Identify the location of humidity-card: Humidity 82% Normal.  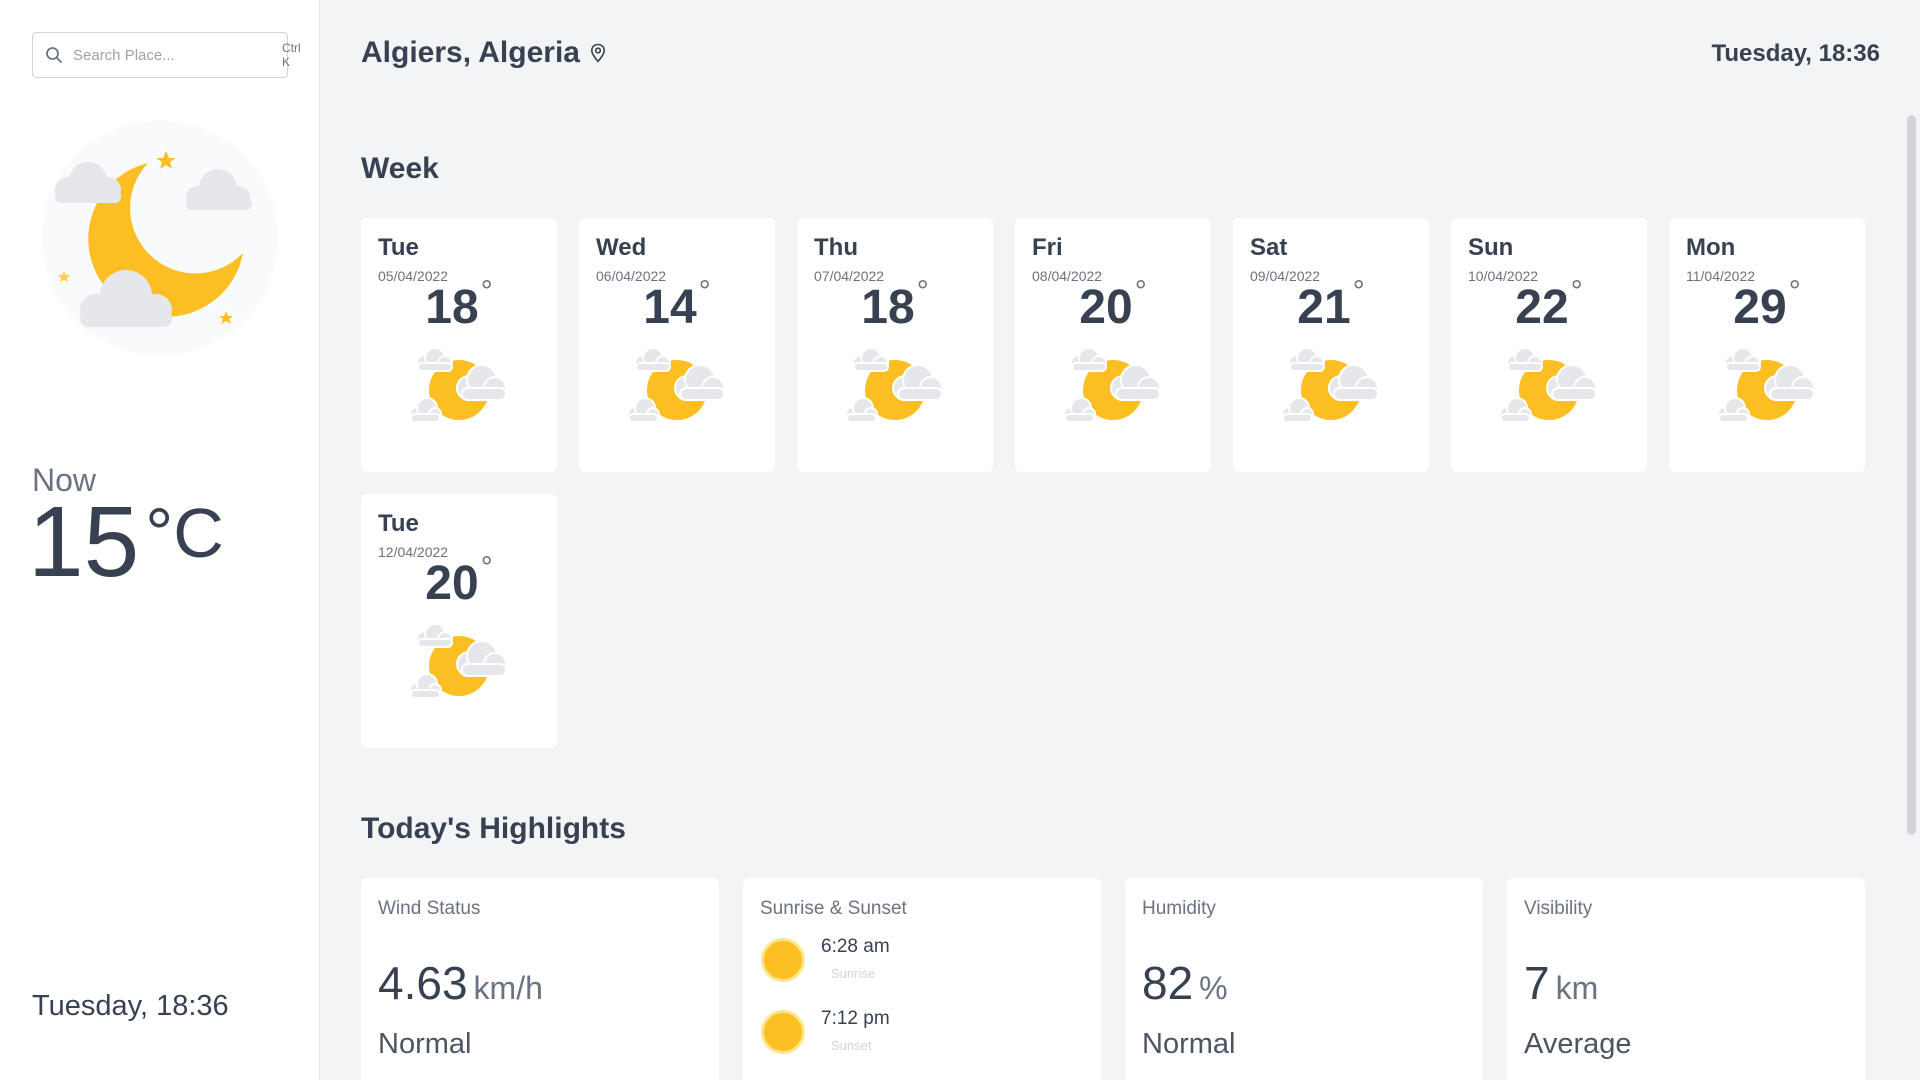
(1304, 979).